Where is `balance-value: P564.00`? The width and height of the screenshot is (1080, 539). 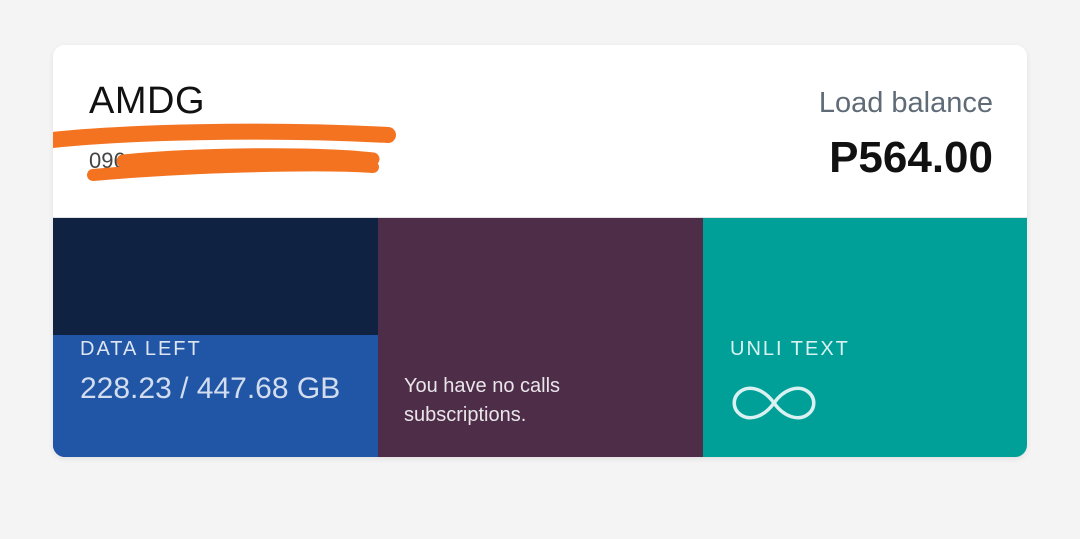
balance-value: P564.00 is located at coordinates (911, 157).